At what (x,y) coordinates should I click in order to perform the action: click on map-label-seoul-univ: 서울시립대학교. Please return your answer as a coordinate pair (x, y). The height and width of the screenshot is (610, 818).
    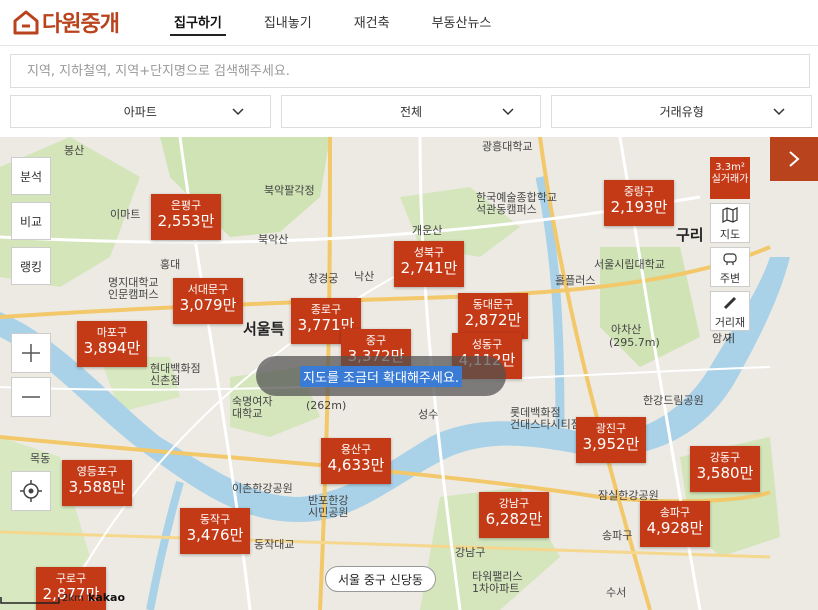
    Looking at the image, I should click on (629, 264).